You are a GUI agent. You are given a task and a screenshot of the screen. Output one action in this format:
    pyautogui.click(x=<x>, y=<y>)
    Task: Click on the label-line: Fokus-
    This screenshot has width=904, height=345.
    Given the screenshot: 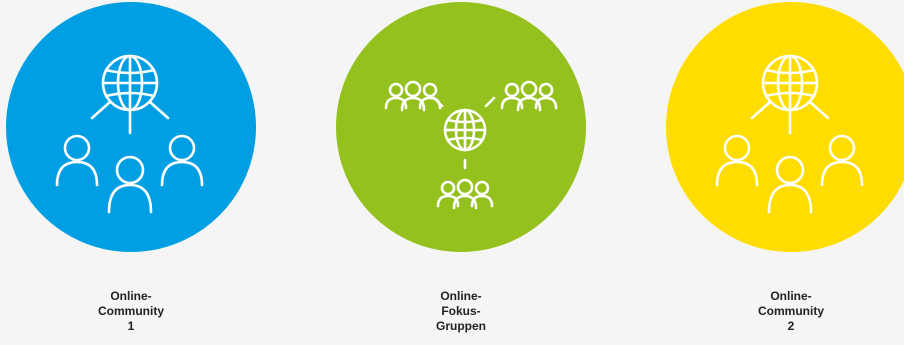 What is the action you would take?
    pyautogui.click(x=461, y=311)
    